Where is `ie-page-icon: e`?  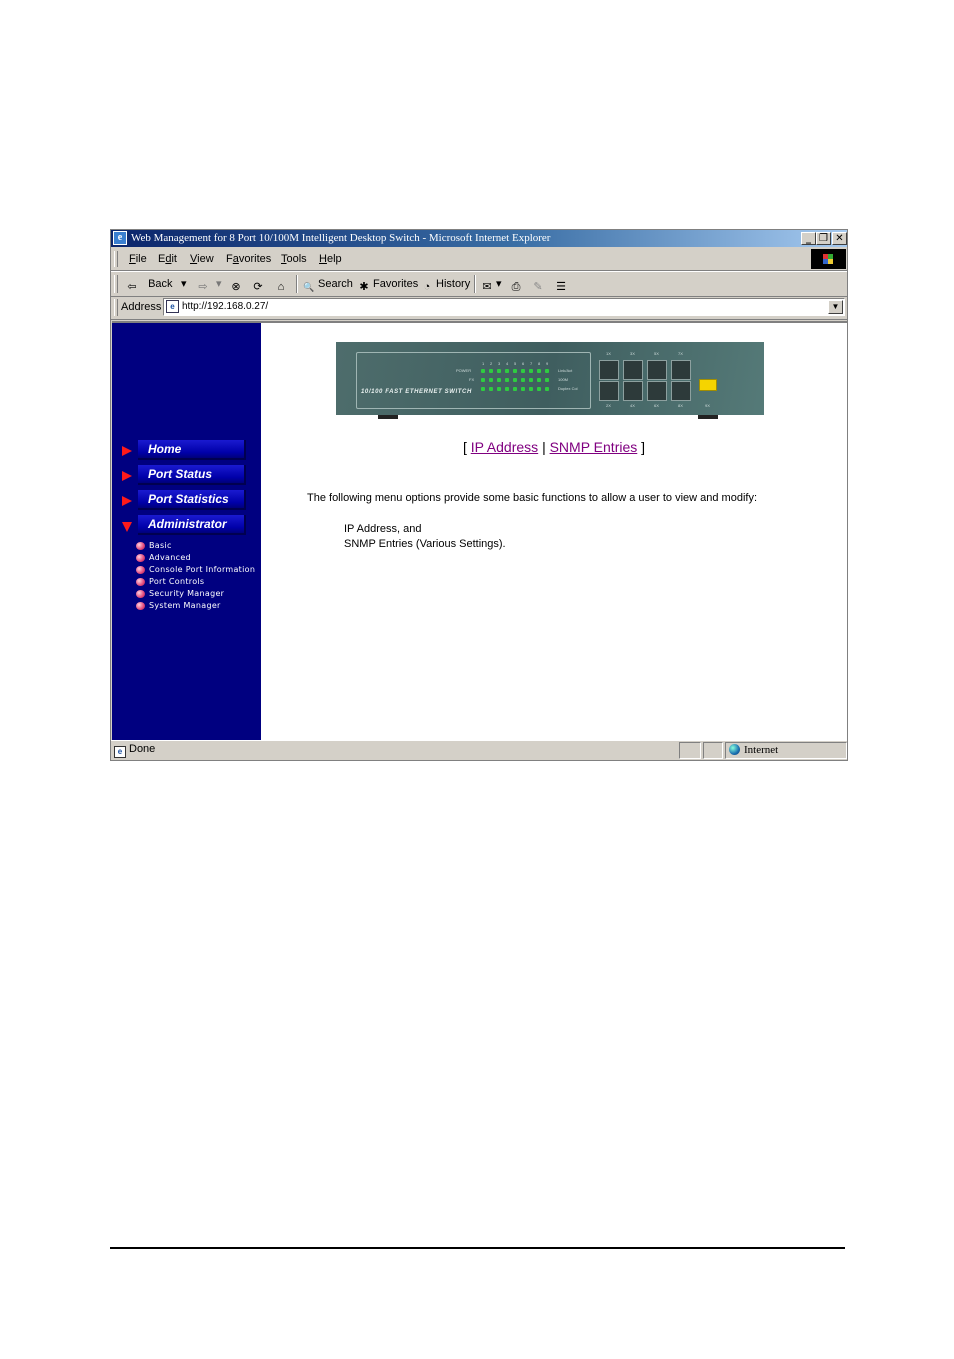
ie-page-icon: e is located at coordinates (120, 752).